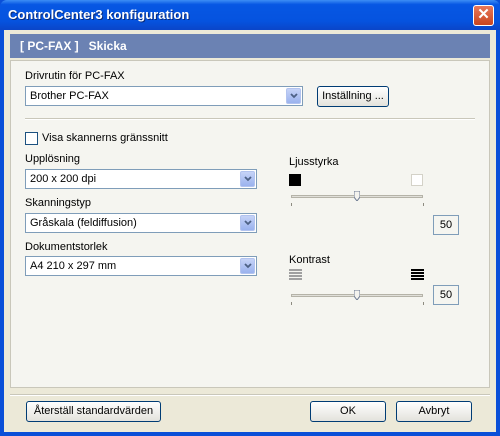 The width and height of the screenshot is (500, 436). Describe the element at coordinates (83, 223) in the screenshot. I see `scan-type-select-value: Gråskala (feldiffusion)` at that location.